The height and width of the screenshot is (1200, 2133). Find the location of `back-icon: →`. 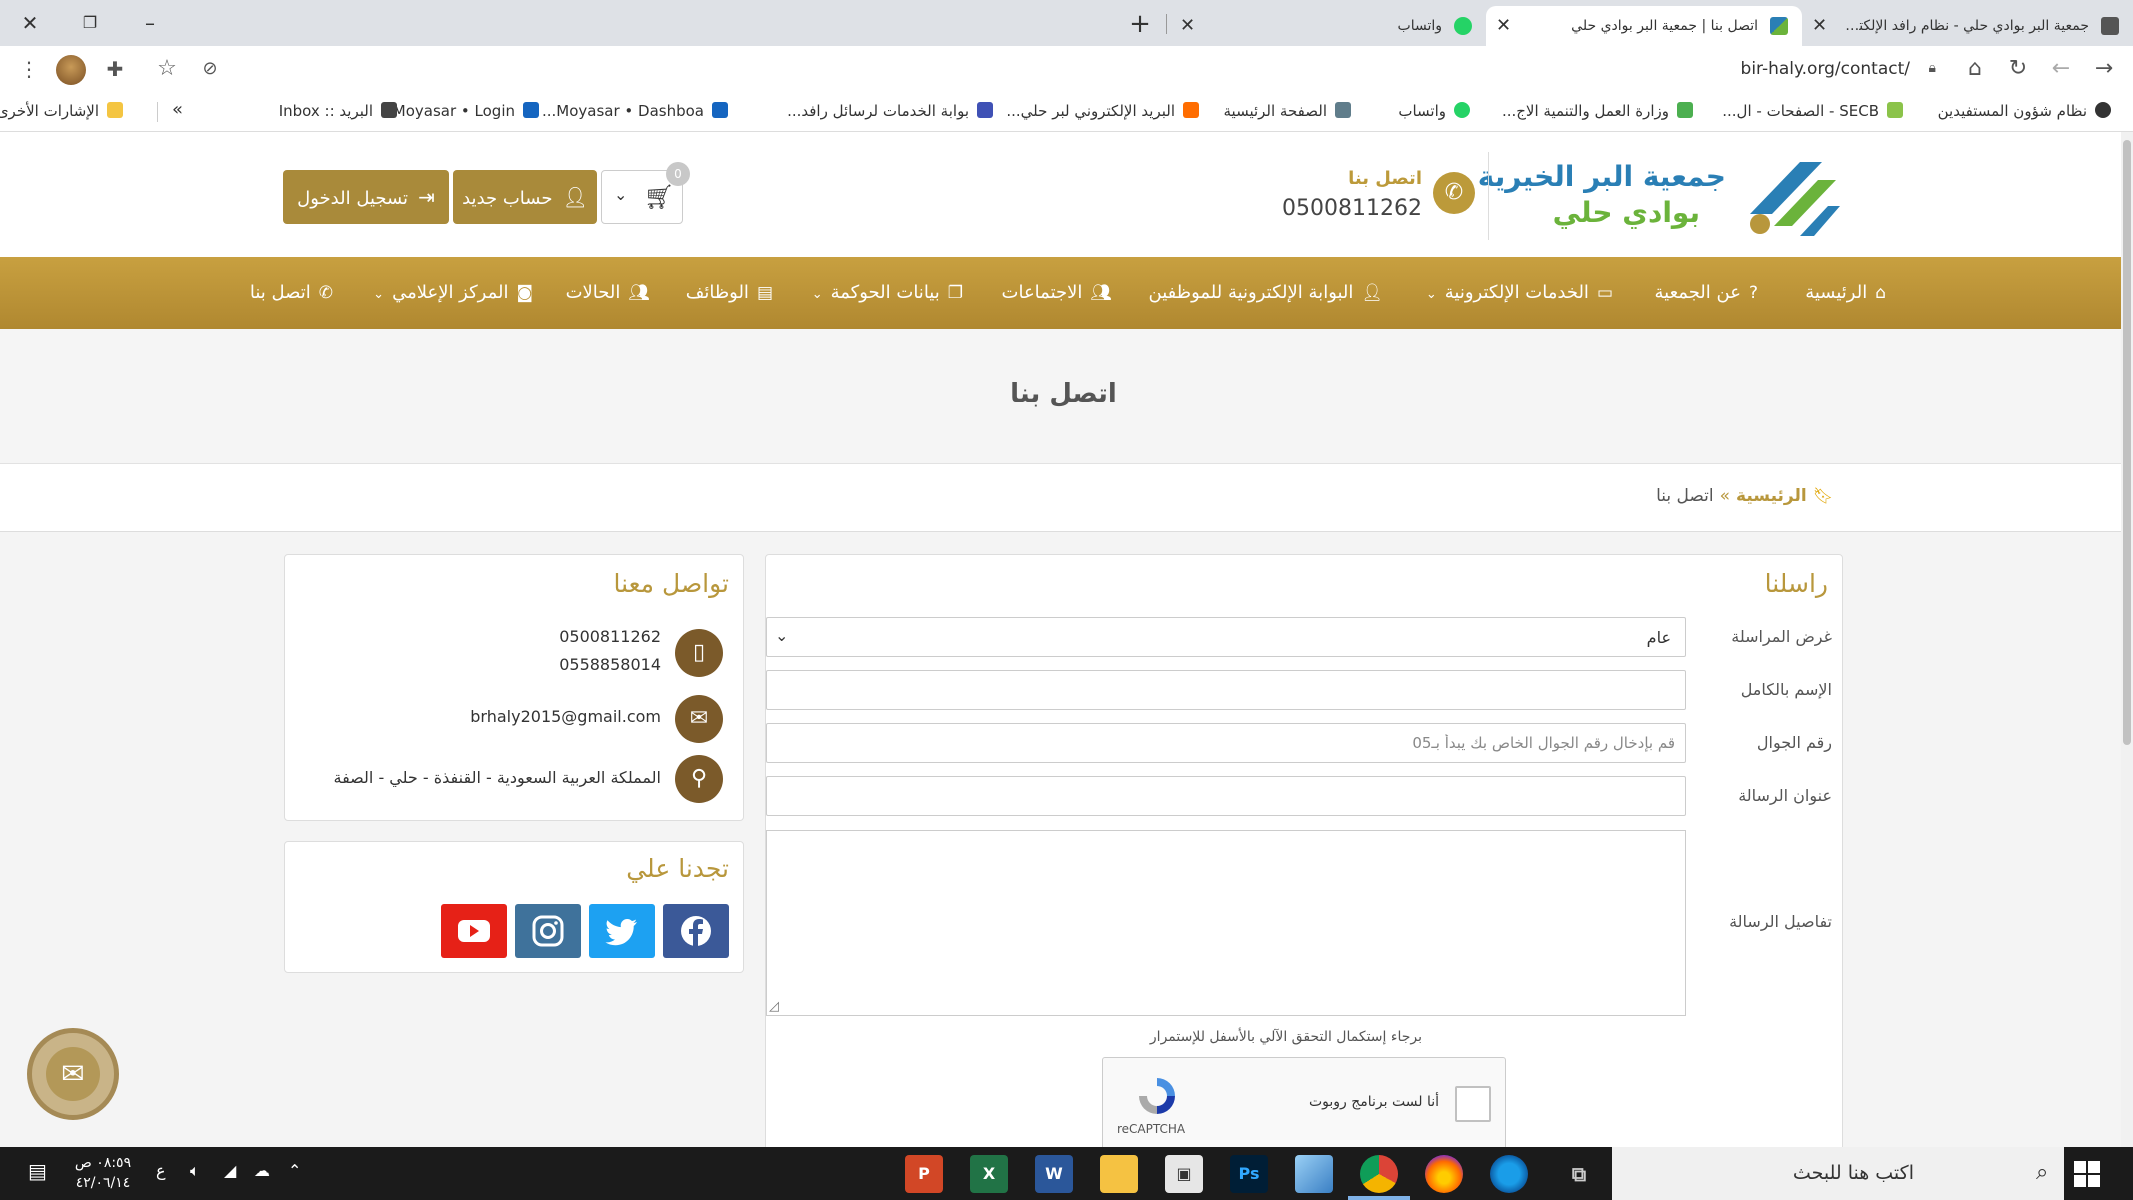

back-icon: → is located at coordinates (2104, 69).